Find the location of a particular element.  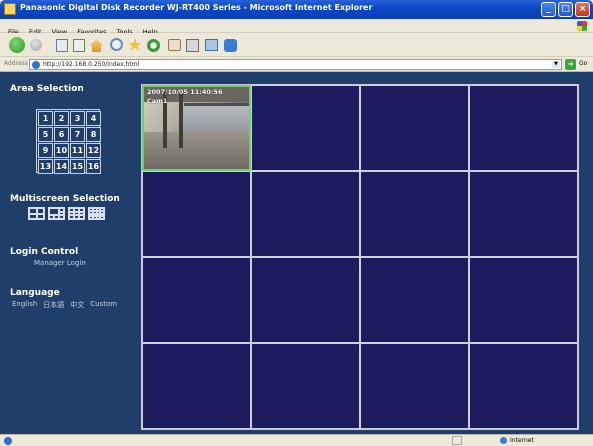

area-button-5: 5 is located at coordinates (45, 134).